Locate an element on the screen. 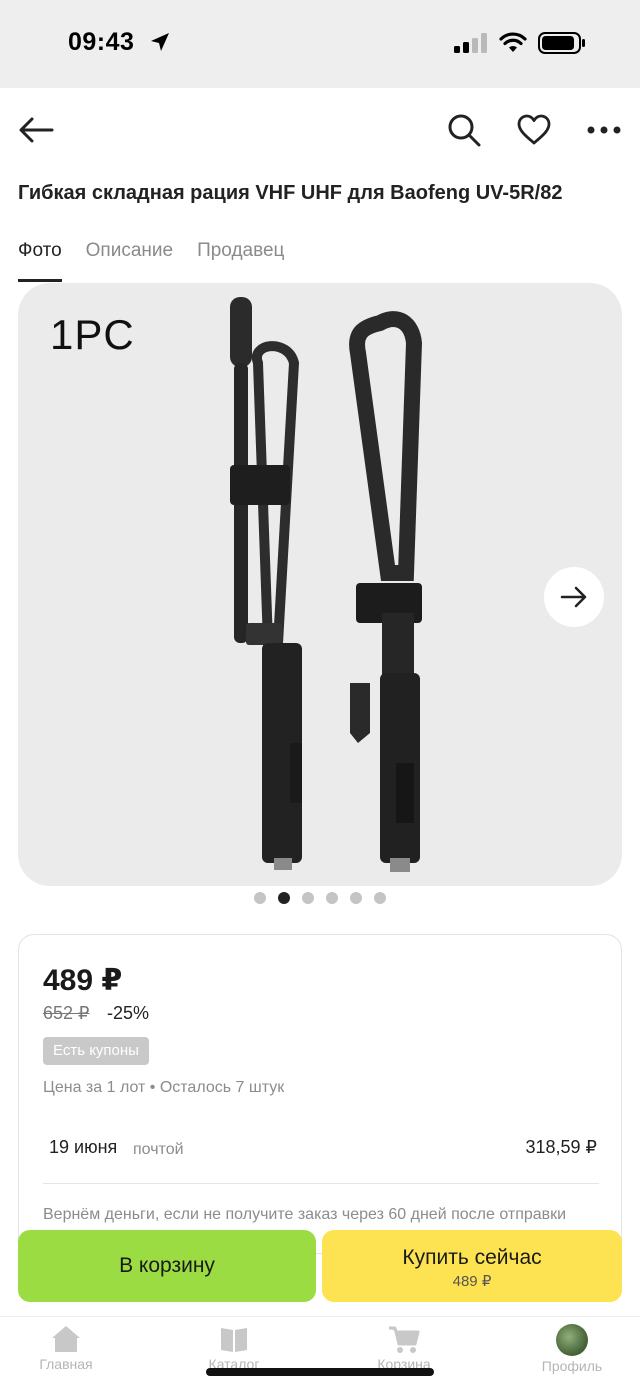 This screenshot has height=1388, width=640. coupon-badge: Есть купоны is located at coordinates (96, 1051).